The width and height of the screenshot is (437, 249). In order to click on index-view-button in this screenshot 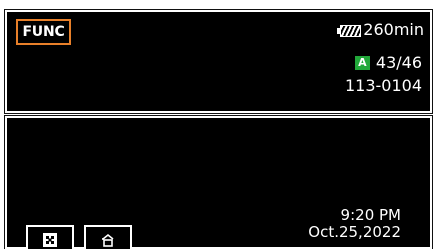, I will do `click(50, 237)`.